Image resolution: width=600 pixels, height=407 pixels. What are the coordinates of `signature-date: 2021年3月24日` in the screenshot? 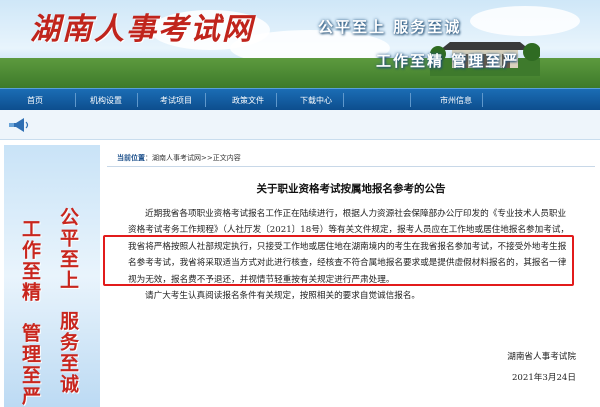 It's located at (543, 378).